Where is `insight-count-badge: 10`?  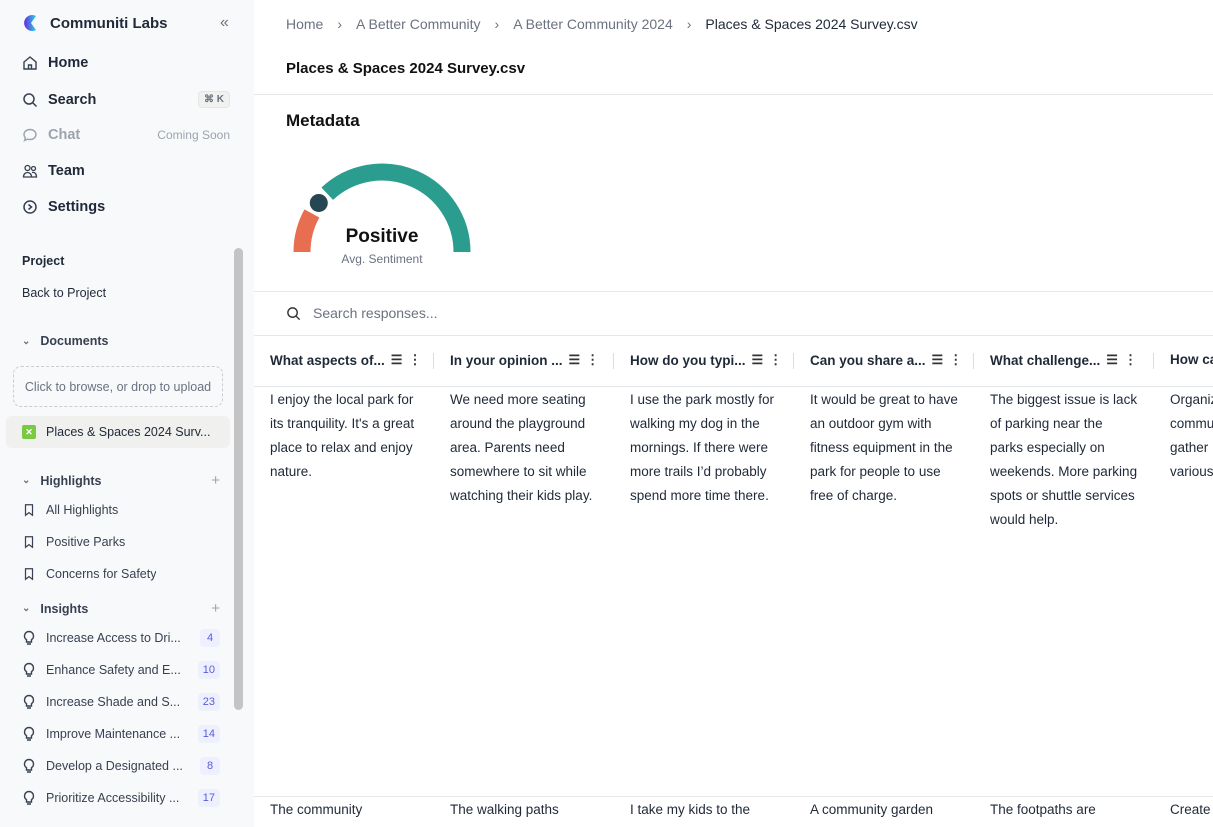 insight-count-badge: 10 is located at coordinates (208, 670).